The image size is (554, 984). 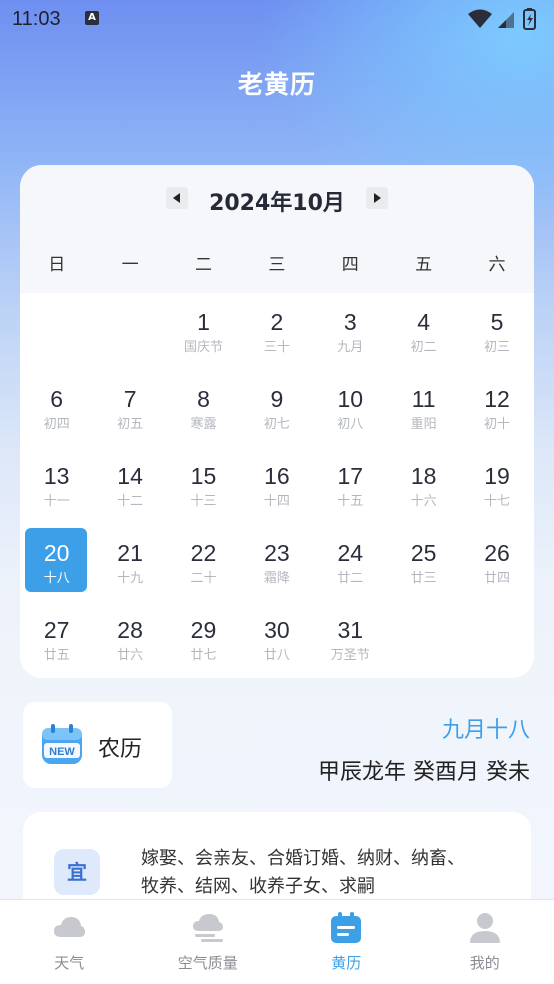 I want to click on calendar-day: 19 十七, so click(x=496, y=485).